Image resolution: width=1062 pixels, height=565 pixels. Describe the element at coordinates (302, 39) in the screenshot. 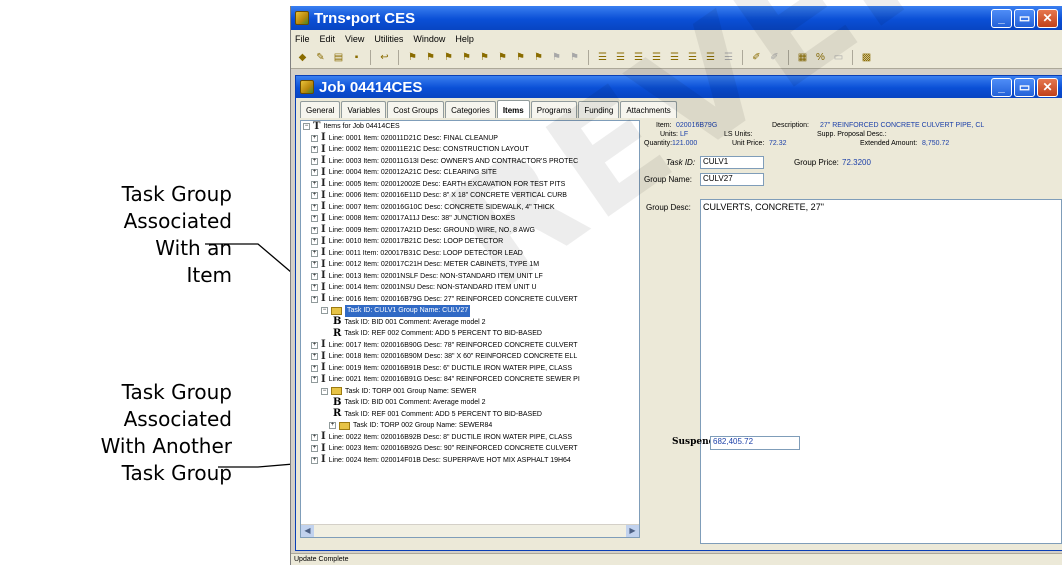

I see `menu-file: File` at that location.